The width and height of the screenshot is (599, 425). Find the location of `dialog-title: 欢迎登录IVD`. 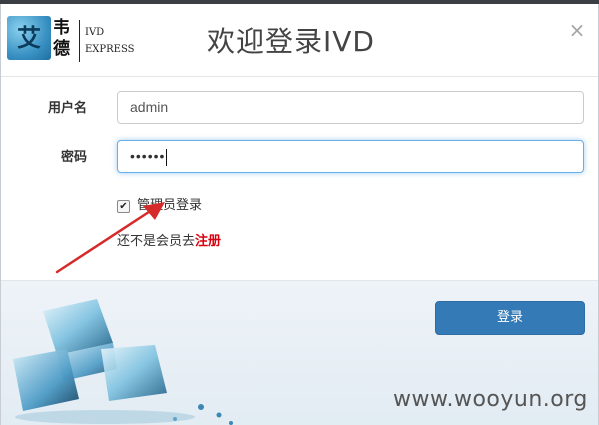

dialog-title: 欢迎登录IVD is located at coordinates (291, 41).